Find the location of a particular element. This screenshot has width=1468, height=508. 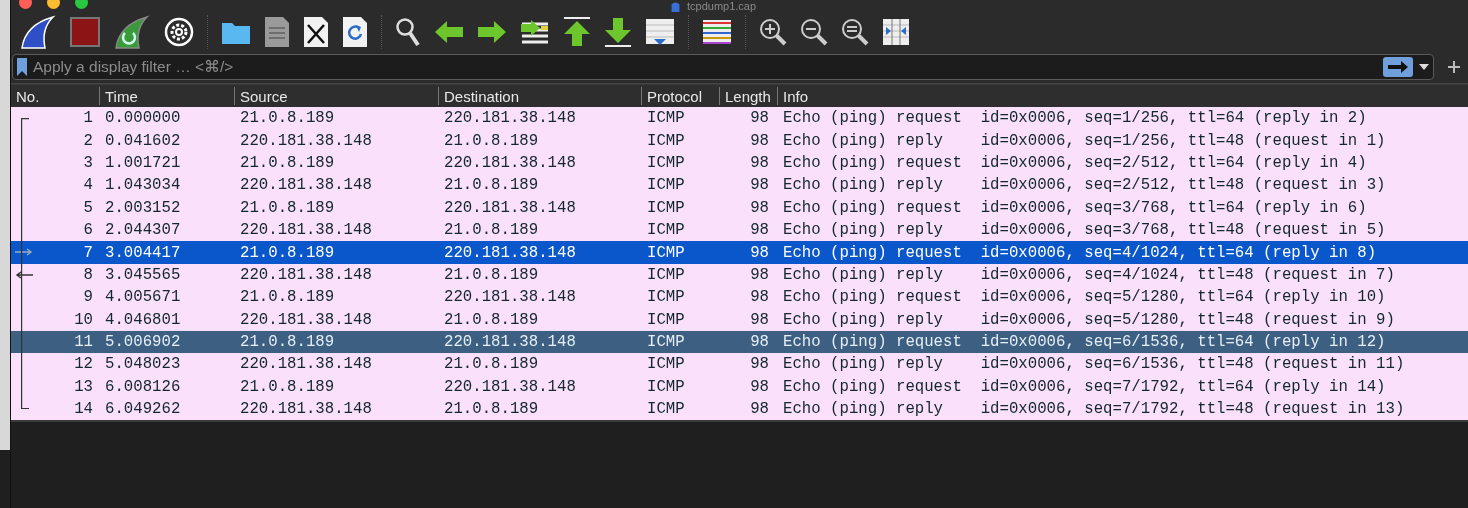

info-cell: Echo (ping) request id=0x0006, seq=5/1280, ttl=64 (reply in 10) is located at coordinates (1084, 297).